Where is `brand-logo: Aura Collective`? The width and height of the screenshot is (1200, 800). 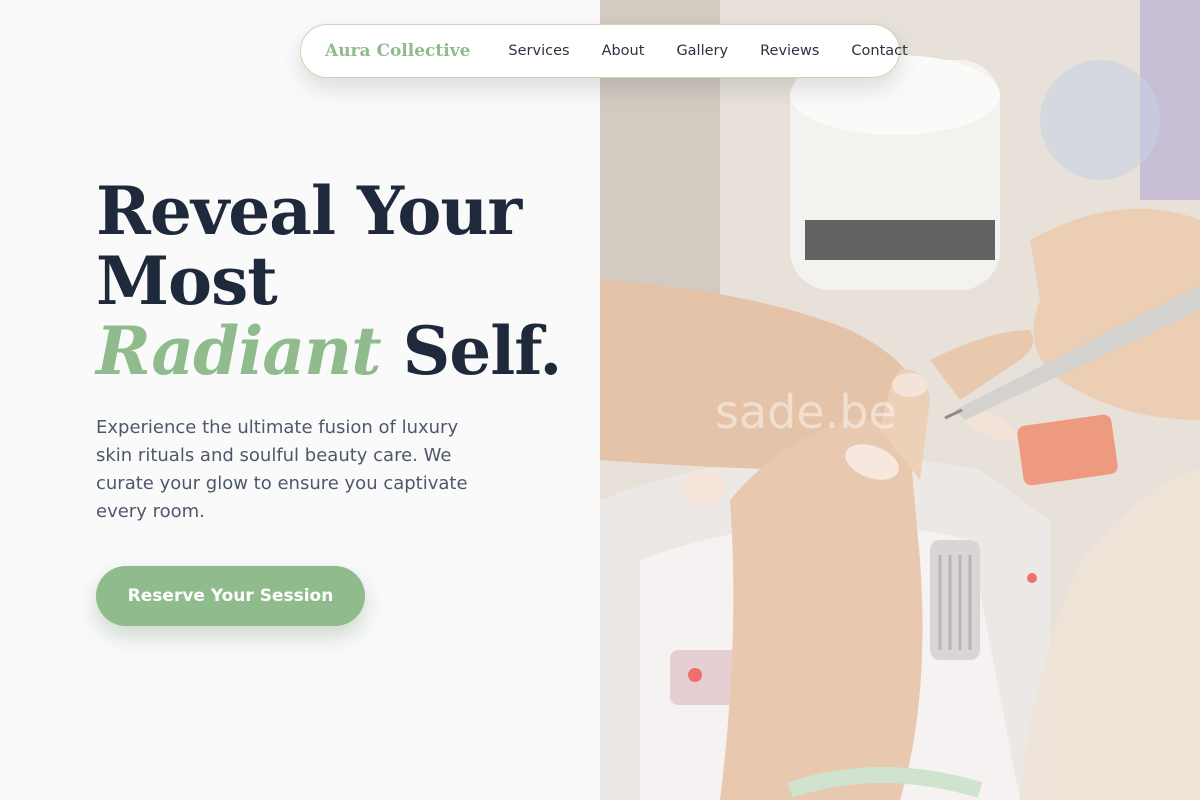 brand-logo: Aura Collective is located at coordinates (397, 51).